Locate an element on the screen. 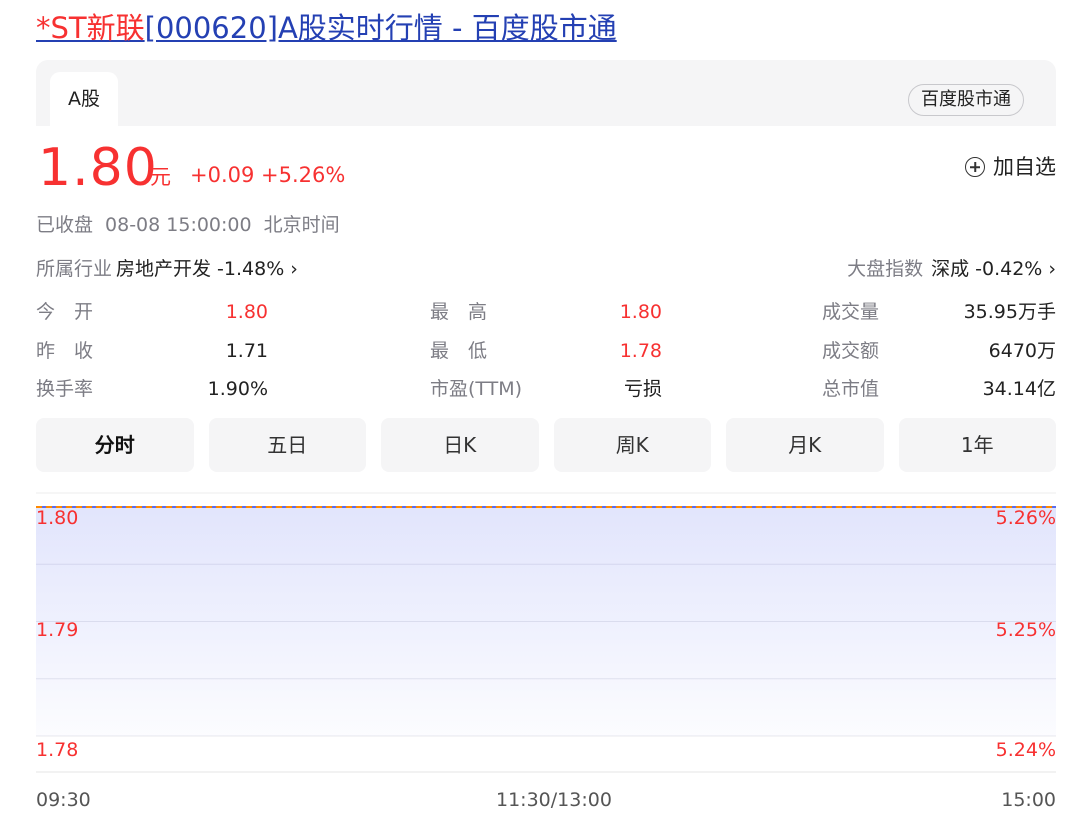  current-price: 1.80 is located at coordinates (98, 168).